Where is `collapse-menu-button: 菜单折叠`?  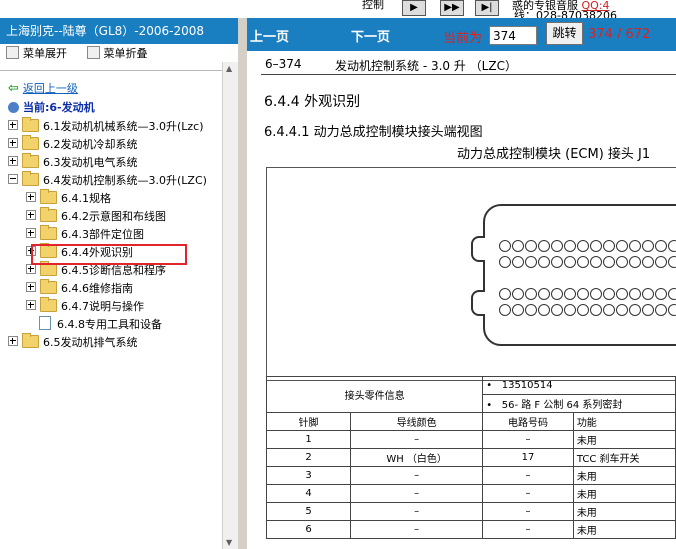
collapse-menu-button: 菜单折叠 is located at coordinates (117, 54).